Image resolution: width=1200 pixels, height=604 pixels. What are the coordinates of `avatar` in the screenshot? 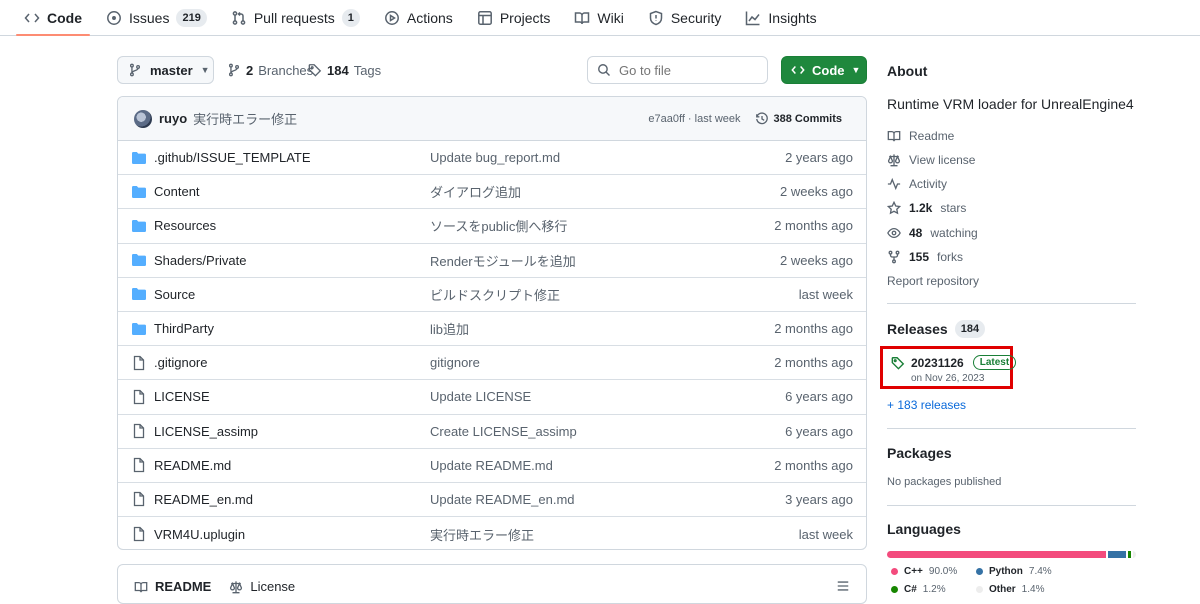 It's located at (143, 118).